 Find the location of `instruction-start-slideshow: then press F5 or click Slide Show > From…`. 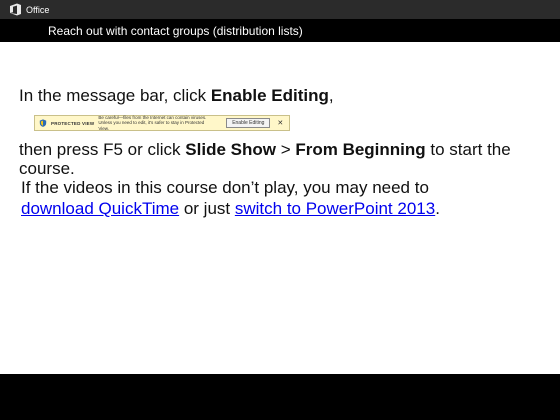

instruction-start-slideshow: then press F5 or click Slide Show > From… is located at coordinates (284, 159).